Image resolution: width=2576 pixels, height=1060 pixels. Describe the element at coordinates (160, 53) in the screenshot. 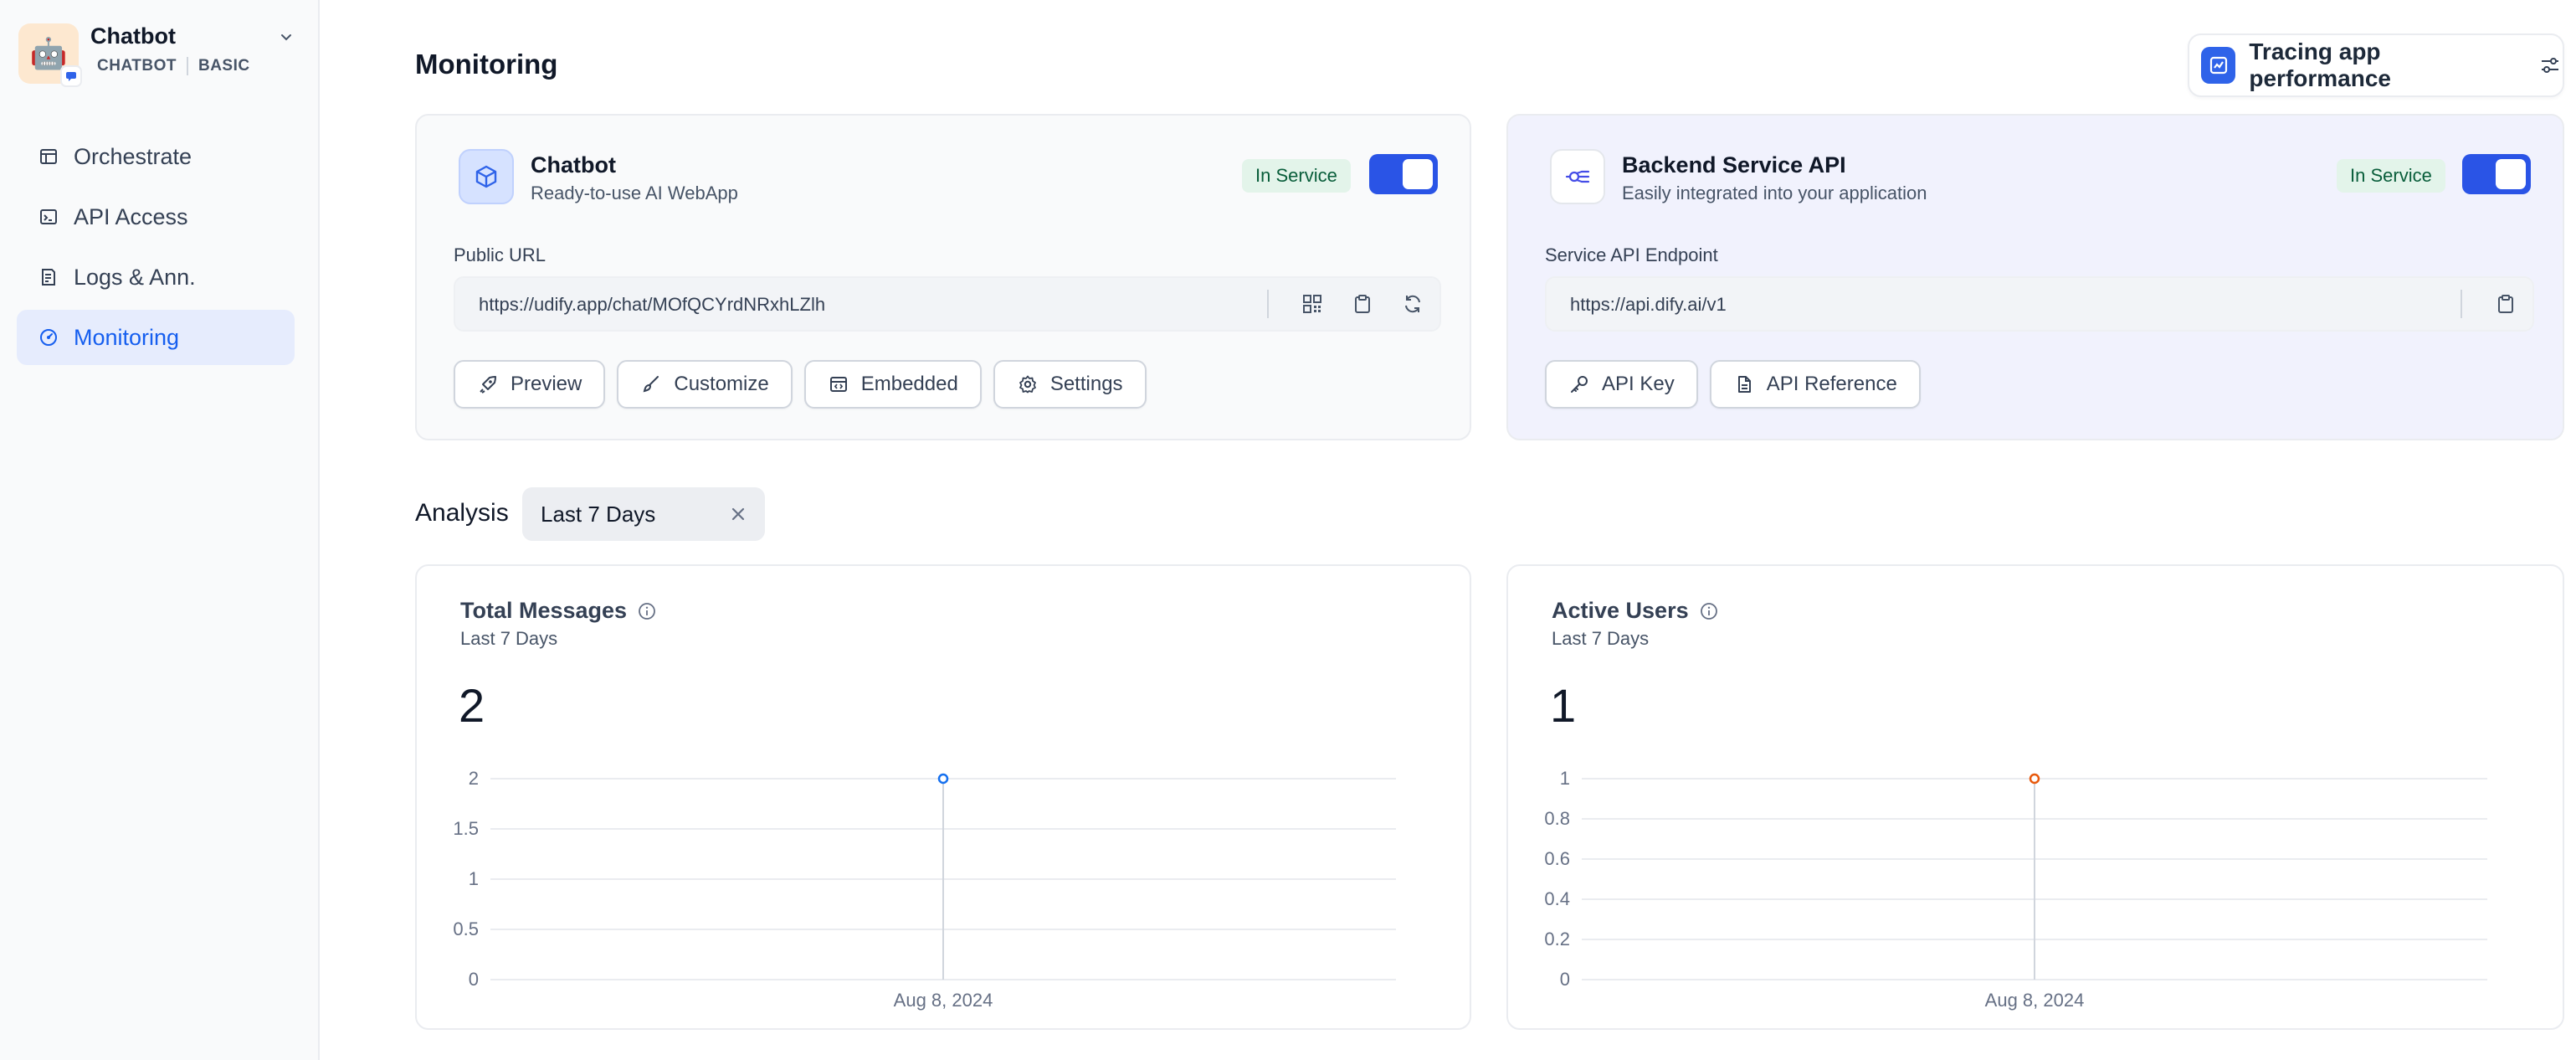

I see `app-switcher: 🤖 Chatbot CHATBOT BASIC` at that location.